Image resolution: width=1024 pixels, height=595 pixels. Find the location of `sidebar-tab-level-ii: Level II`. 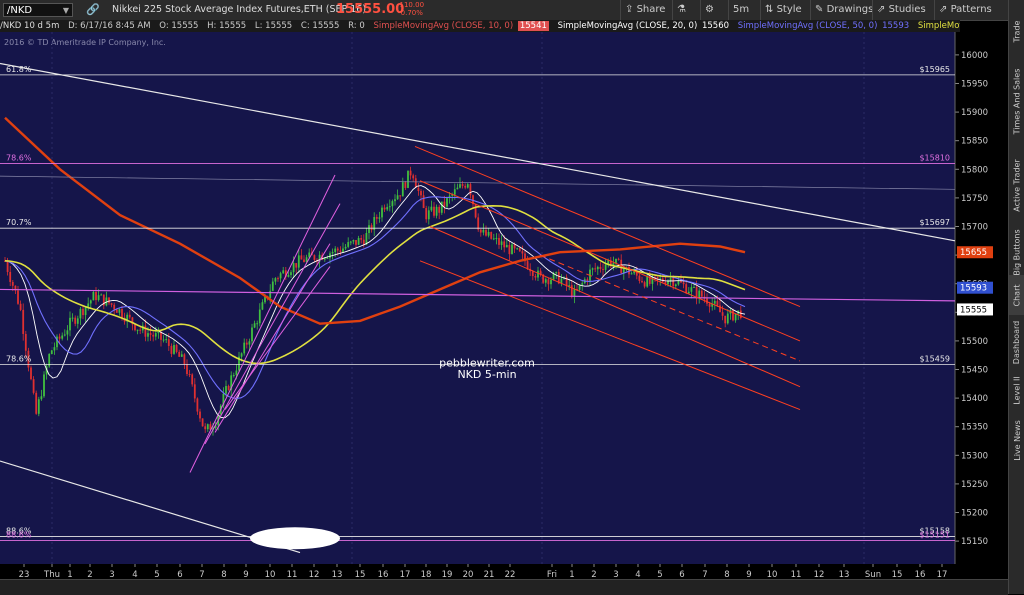

sidebar-tab-level-ii: Level II is located at coordinates (1016, 390).